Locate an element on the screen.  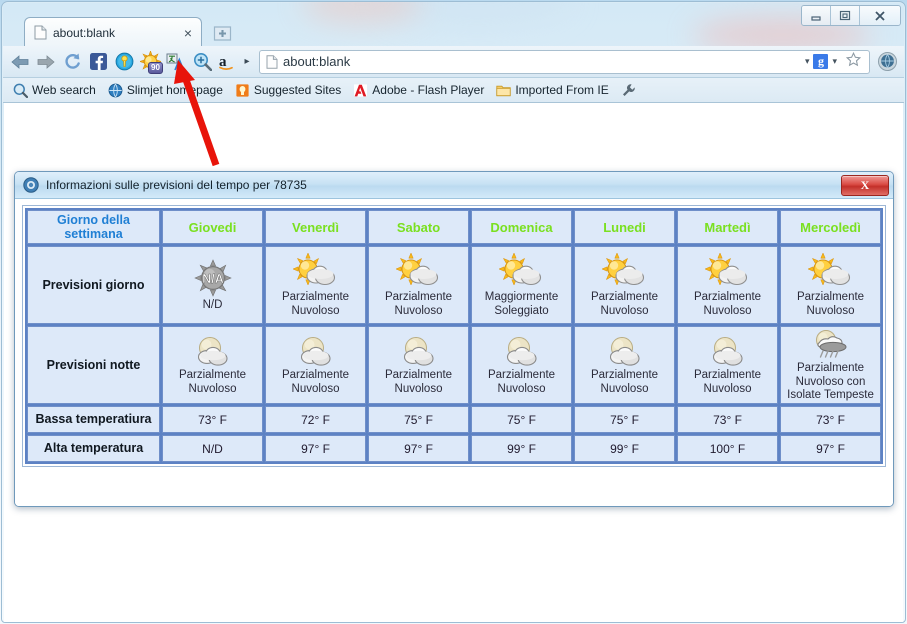
bookmark-adobe-flash-player: Adobe - Flash Player is located at coordinates (419, 90).